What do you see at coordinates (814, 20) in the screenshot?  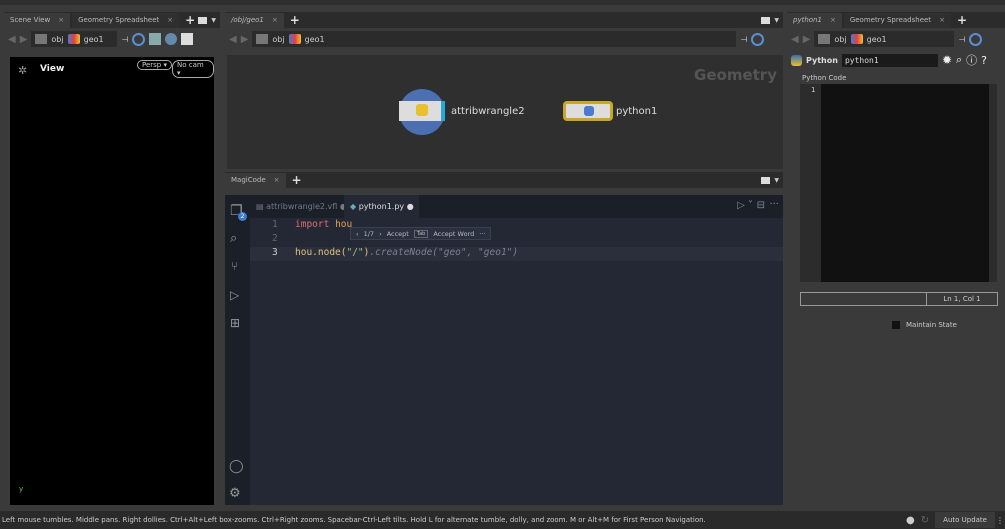 I see `tab-python1: python1 ×` at bounding box center [814, 20].